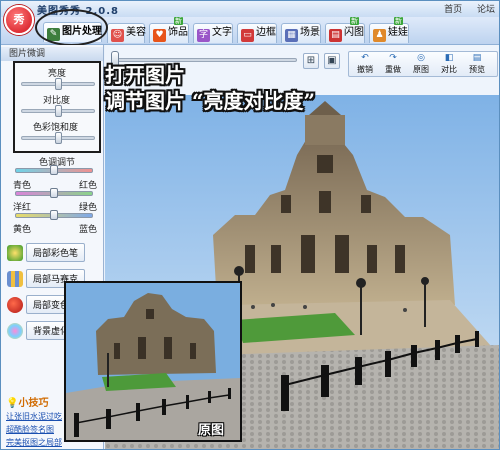  What do you see at coordinates (421, 58) in the screenshot?
I see `original-icon: ◎` at bounding box center [421, 58].